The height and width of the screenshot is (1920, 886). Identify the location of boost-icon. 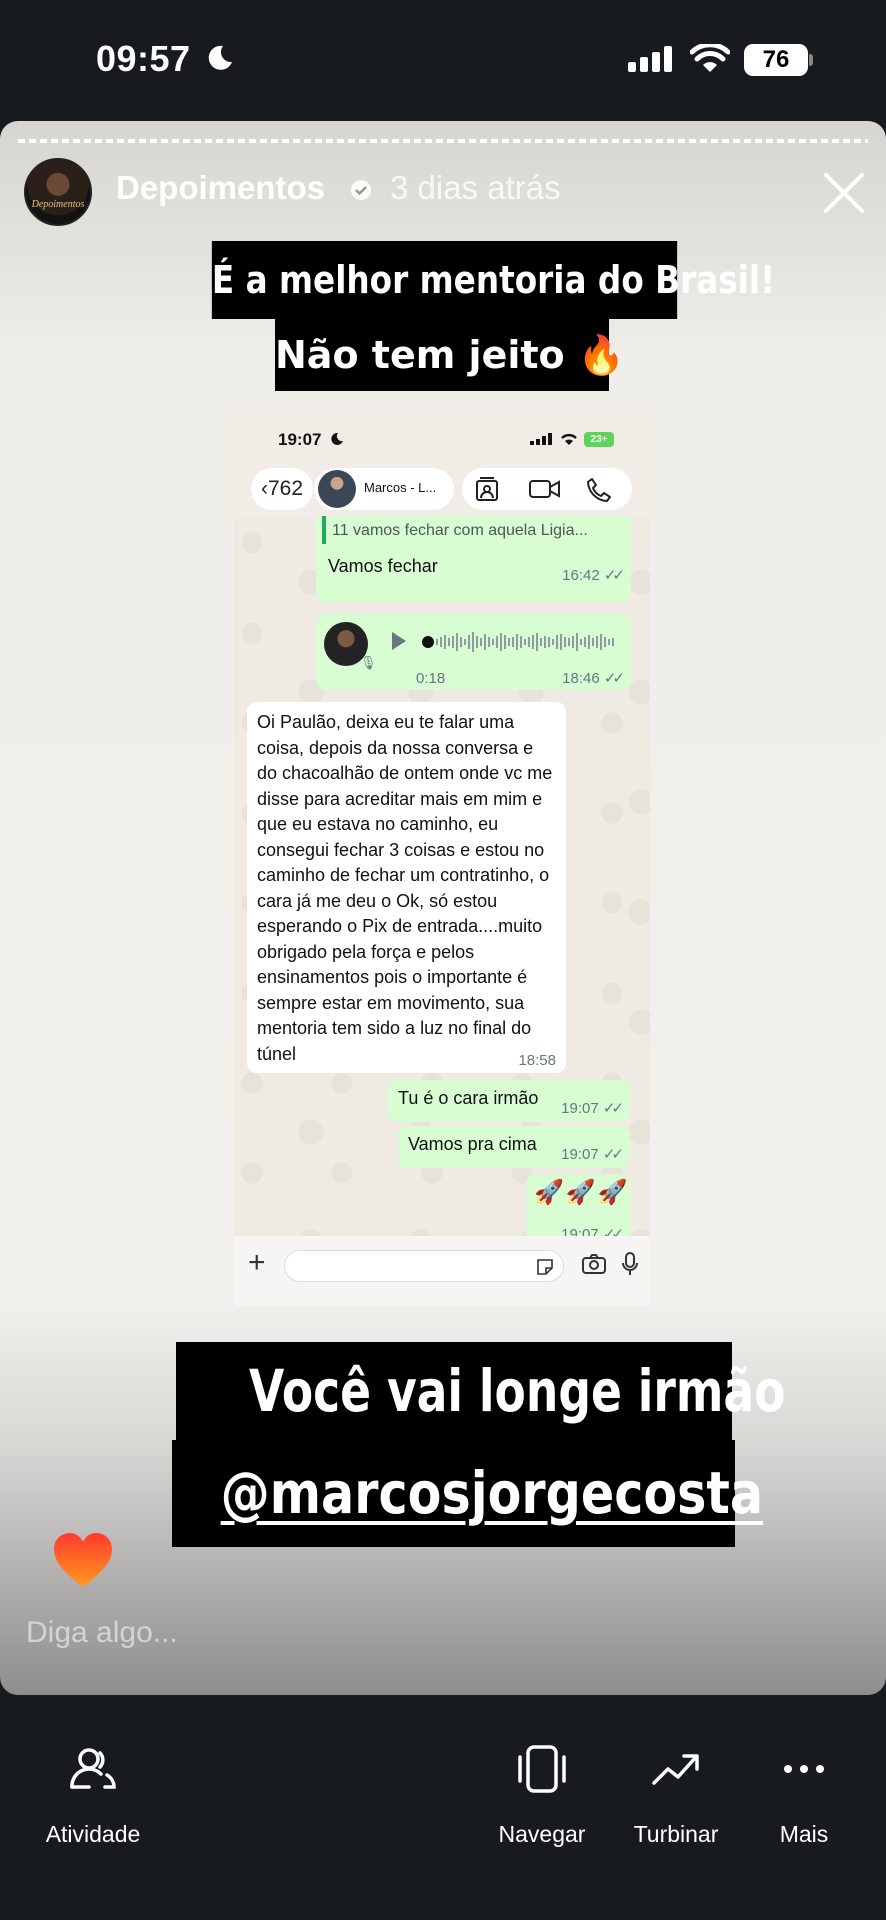
(675, 1769).